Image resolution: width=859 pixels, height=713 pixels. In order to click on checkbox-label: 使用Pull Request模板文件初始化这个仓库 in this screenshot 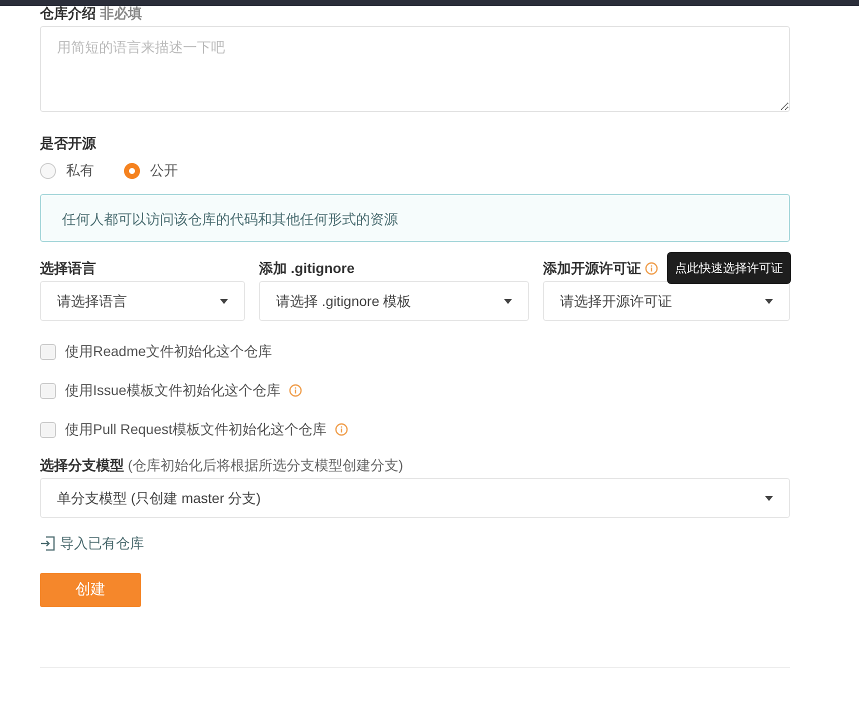, I will do `click(195, 429)`.